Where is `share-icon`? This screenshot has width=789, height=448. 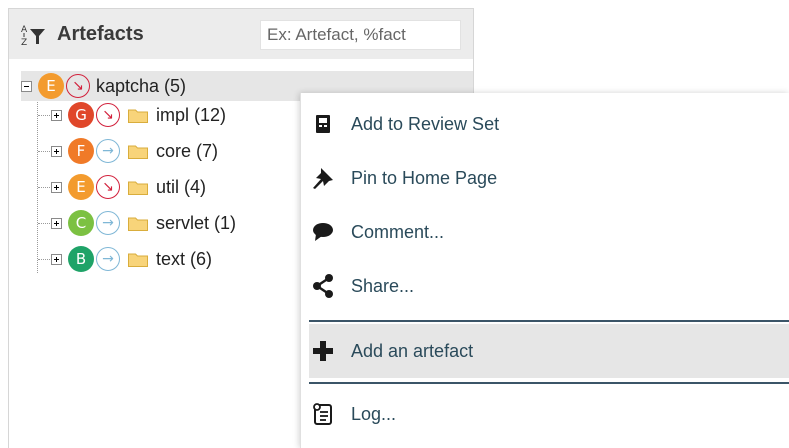 share-icon is located at coordinates (323, 286).